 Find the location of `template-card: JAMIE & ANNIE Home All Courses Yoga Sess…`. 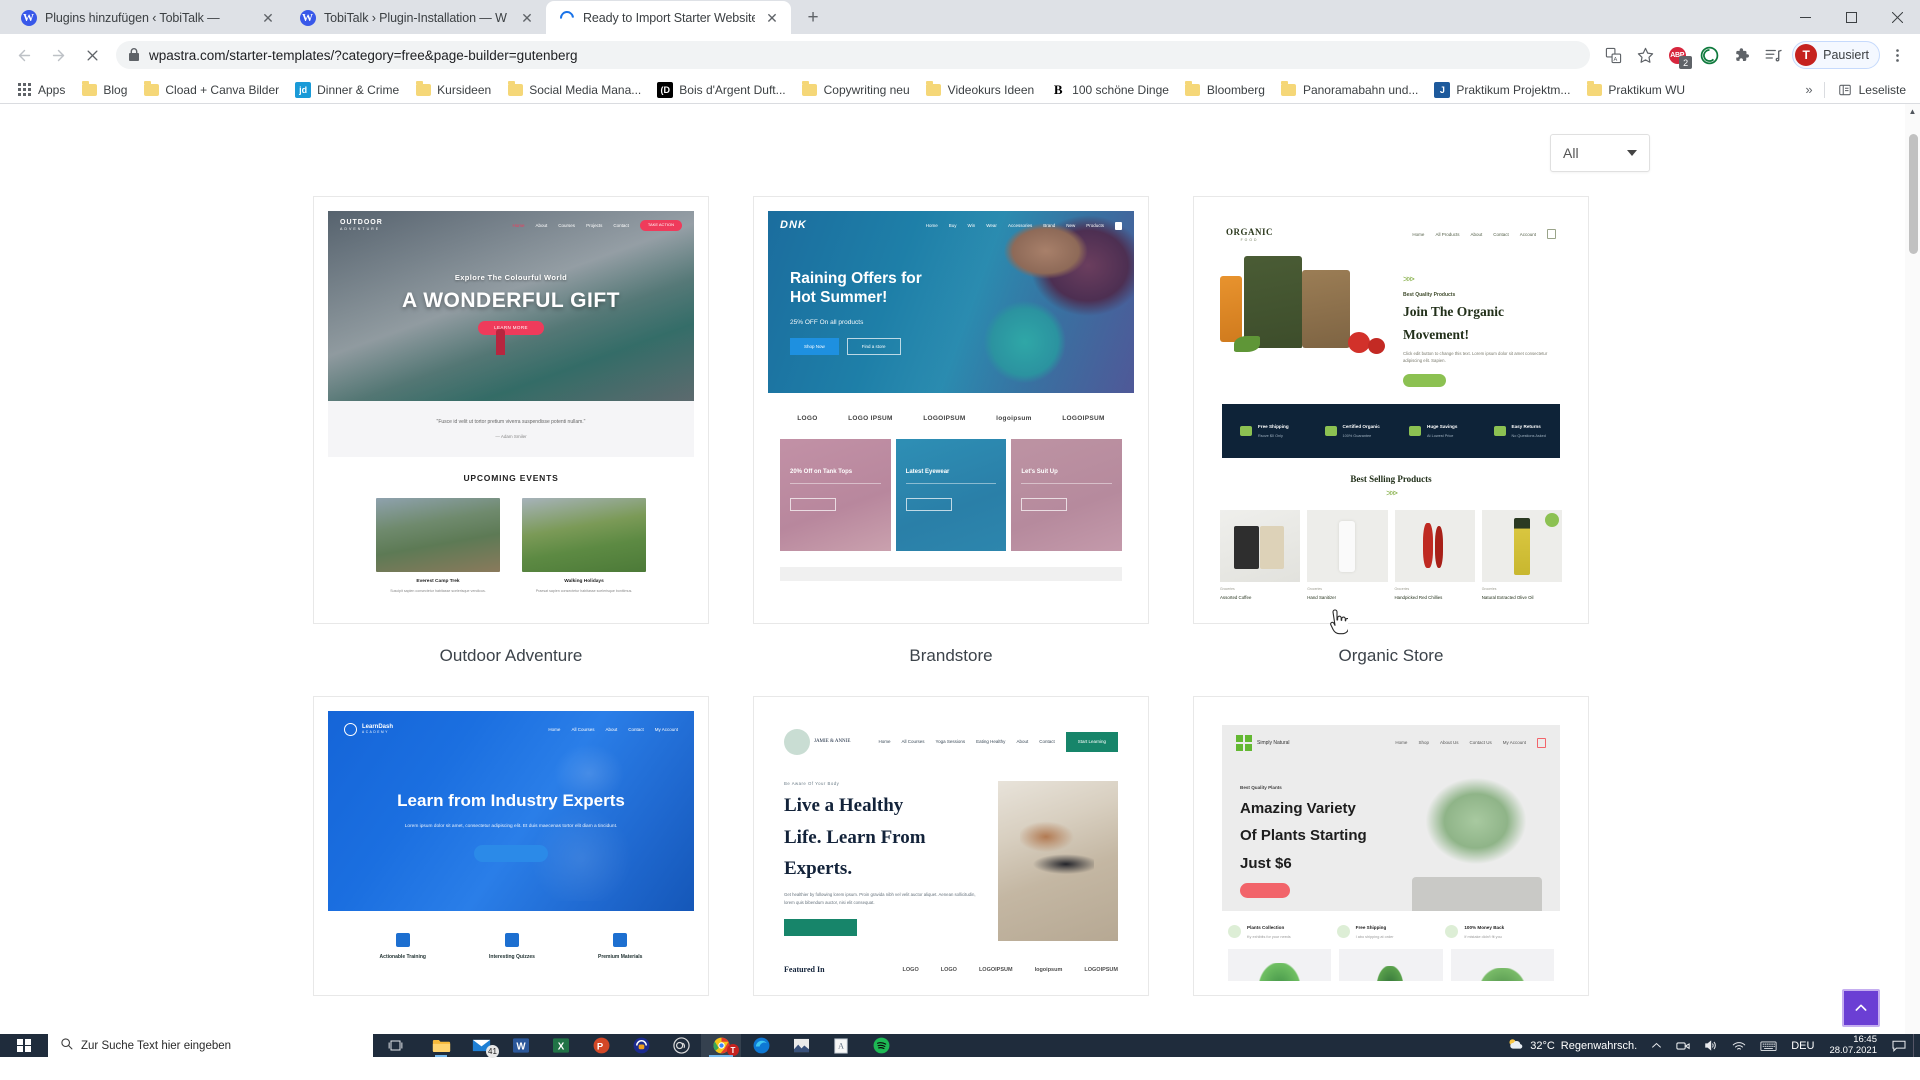

template-card: JAMIE & ANNIE Home All Courses Yoga Sess… is located at coordinates (951, 846).